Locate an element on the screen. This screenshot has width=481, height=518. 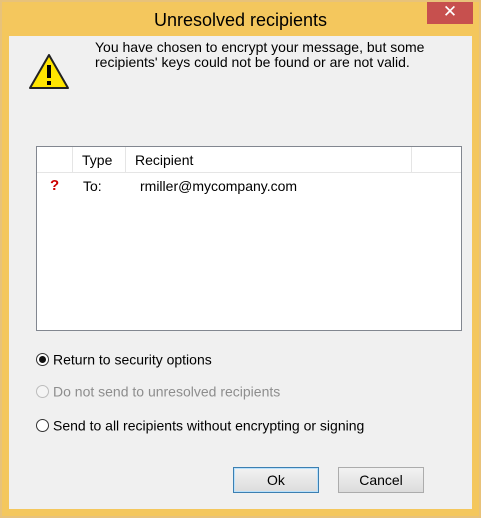
list-header: Type Recipient is located at coordinates (249, 160).